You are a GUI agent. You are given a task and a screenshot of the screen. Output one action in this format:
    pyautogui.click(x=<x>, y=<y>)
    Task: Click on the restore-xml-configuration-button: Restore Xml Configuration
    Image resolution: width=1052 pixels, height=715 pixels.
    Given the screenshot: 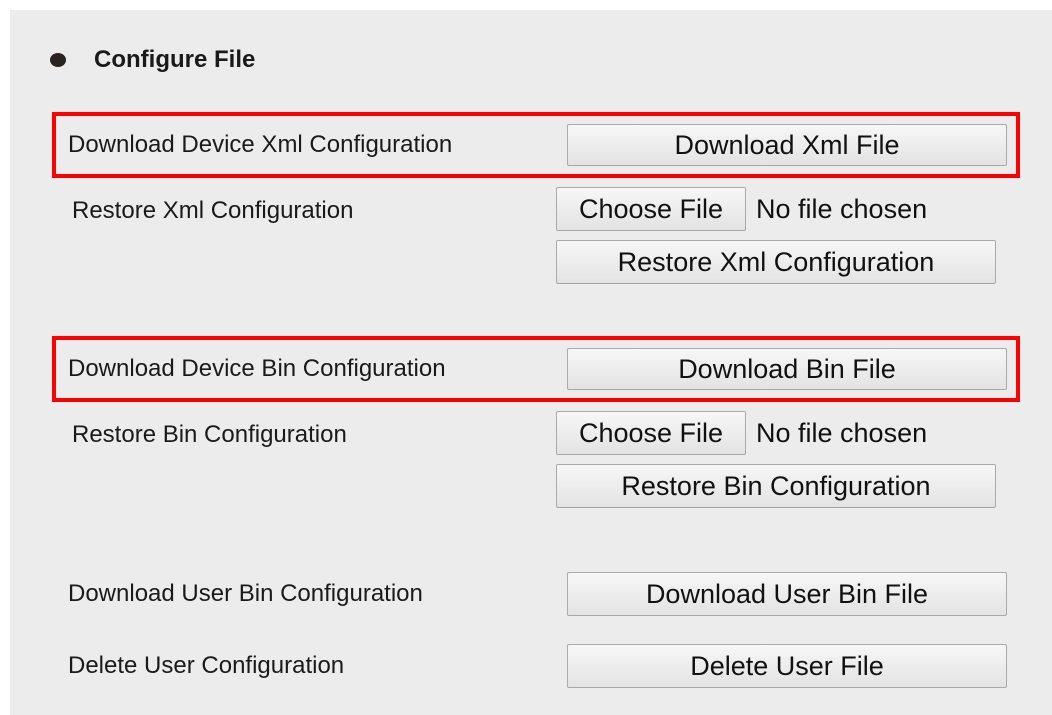 What is the action you would take?
    pyautogui.click(x=776, y=262)
    